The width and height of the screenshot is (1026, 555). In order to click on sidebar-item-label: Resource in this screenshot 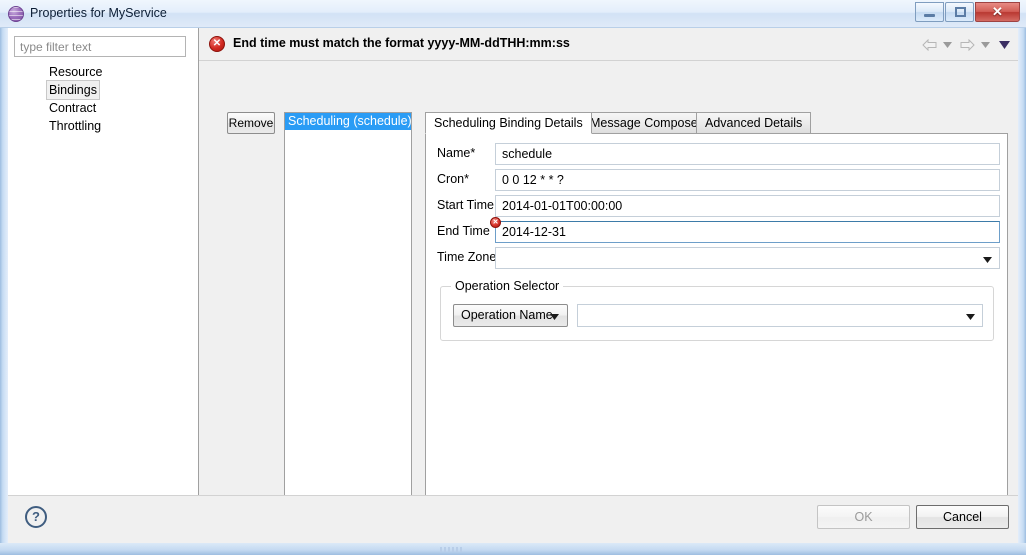, I will do `click(76, 72)`.